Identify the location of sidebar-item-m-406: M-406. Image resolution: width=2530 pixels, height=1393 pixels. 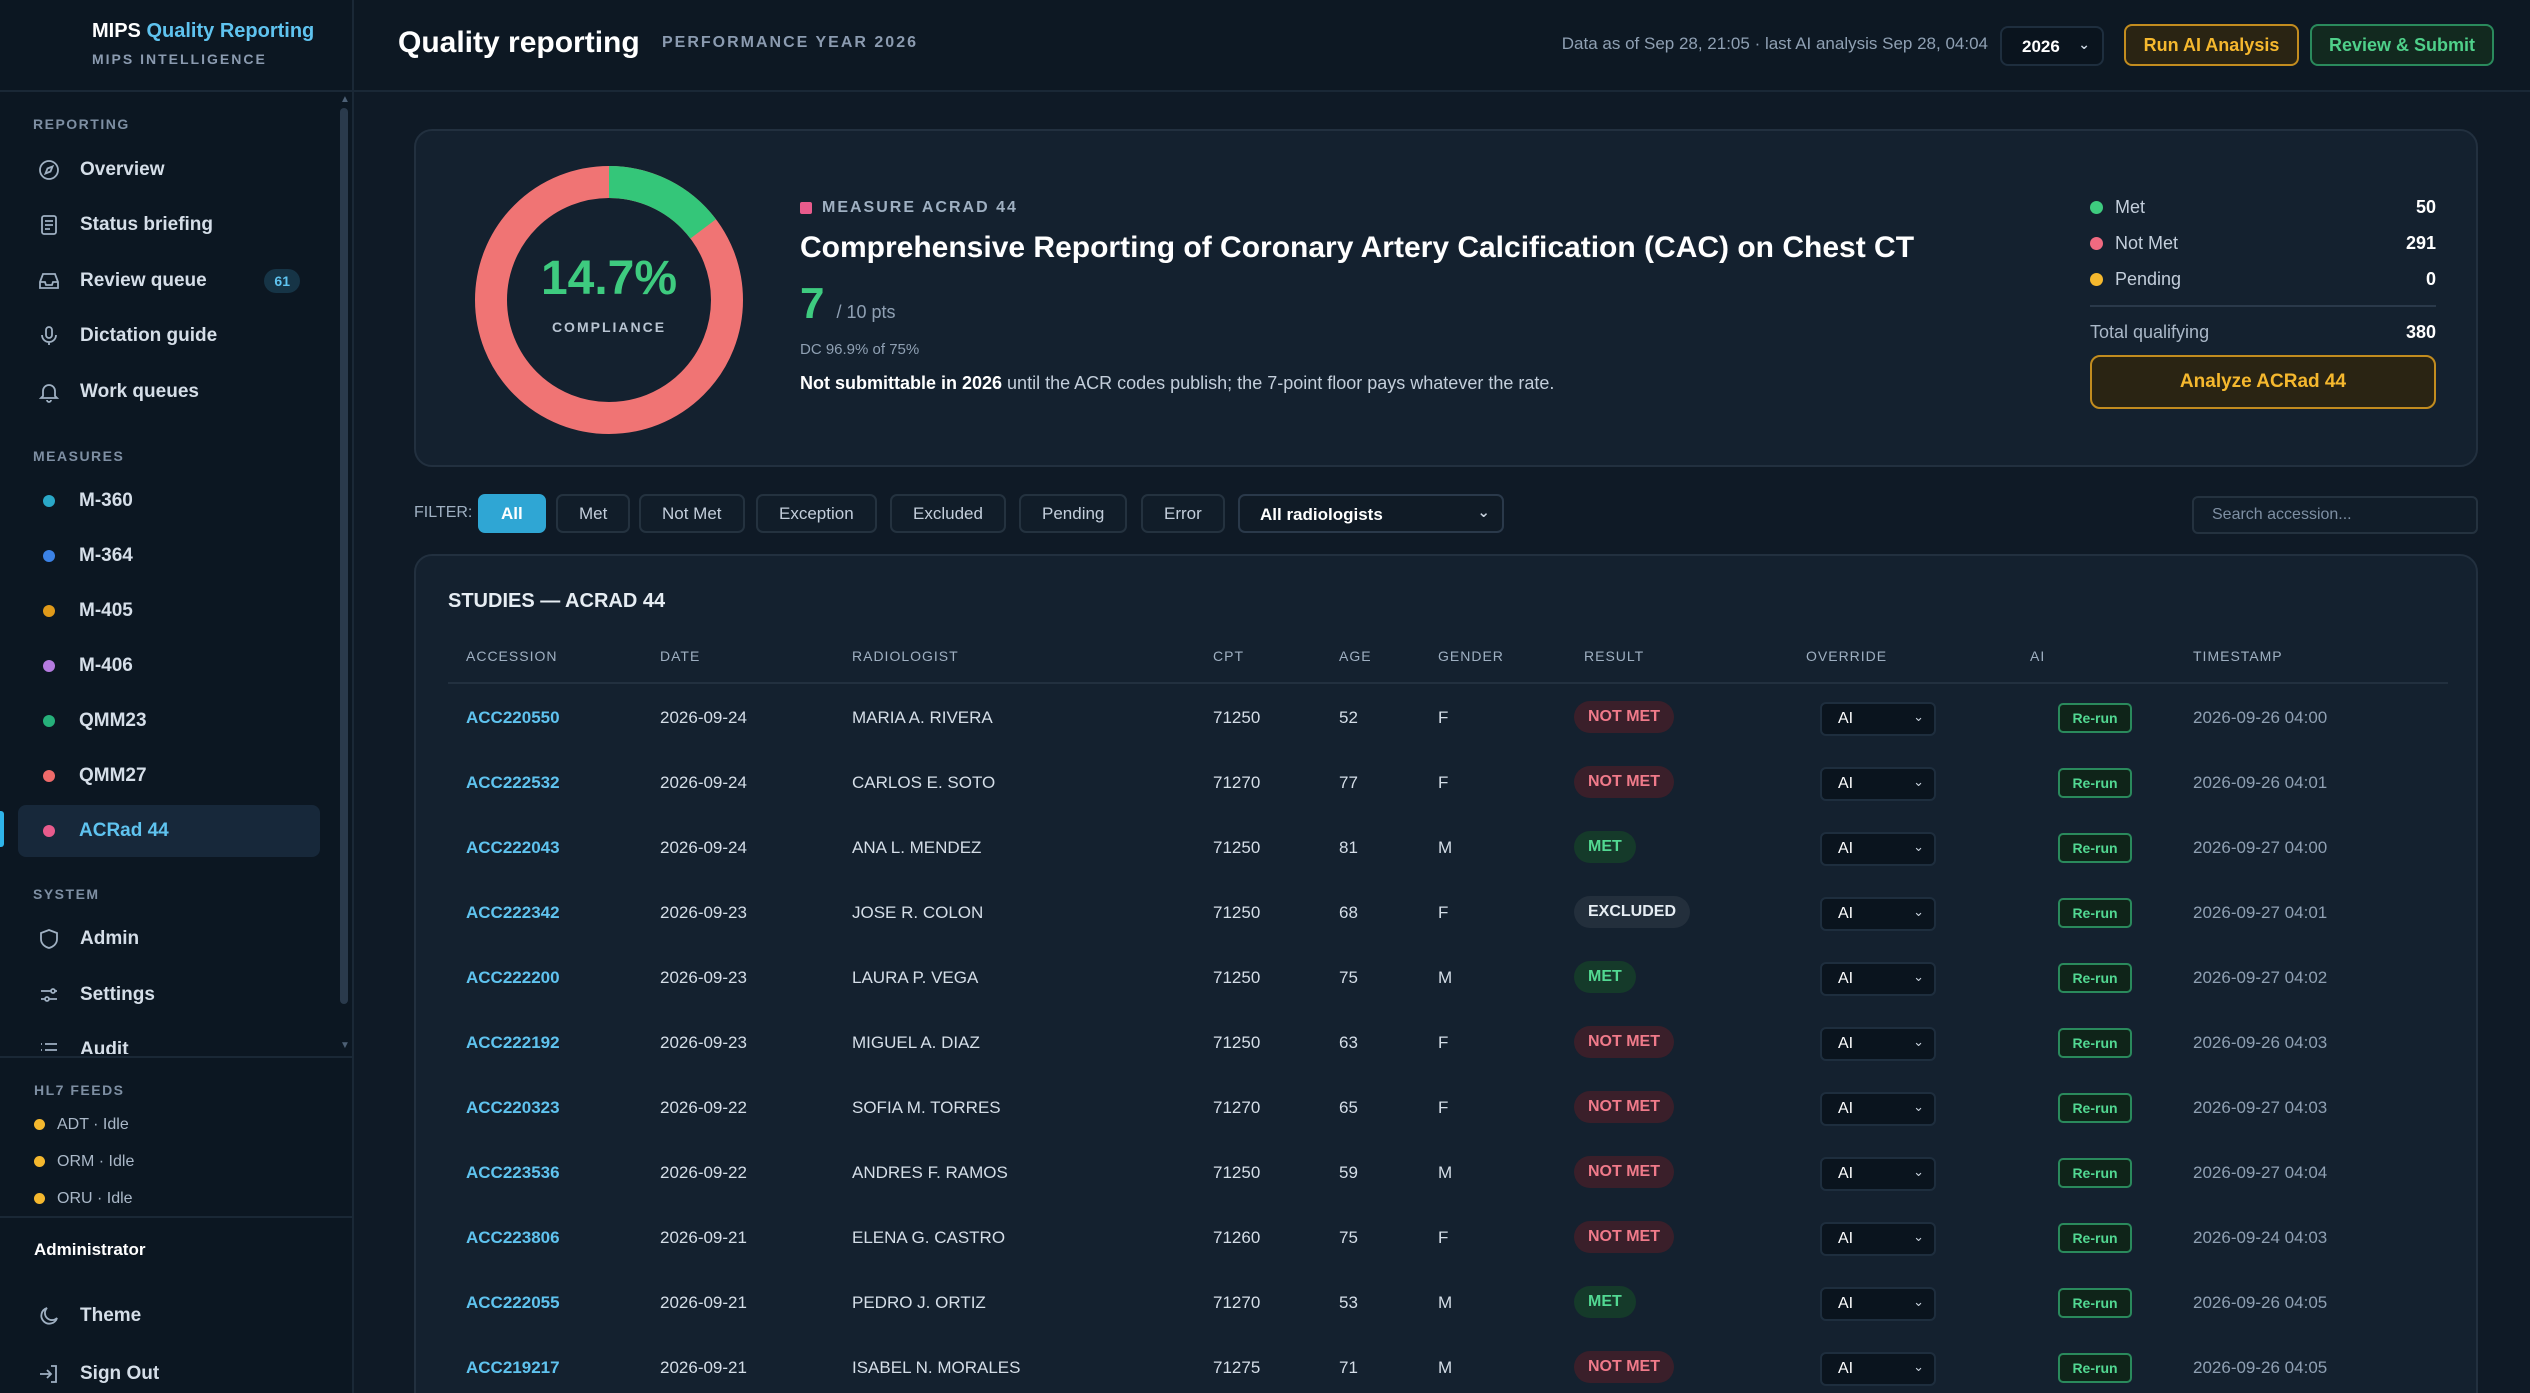
(169, 666).